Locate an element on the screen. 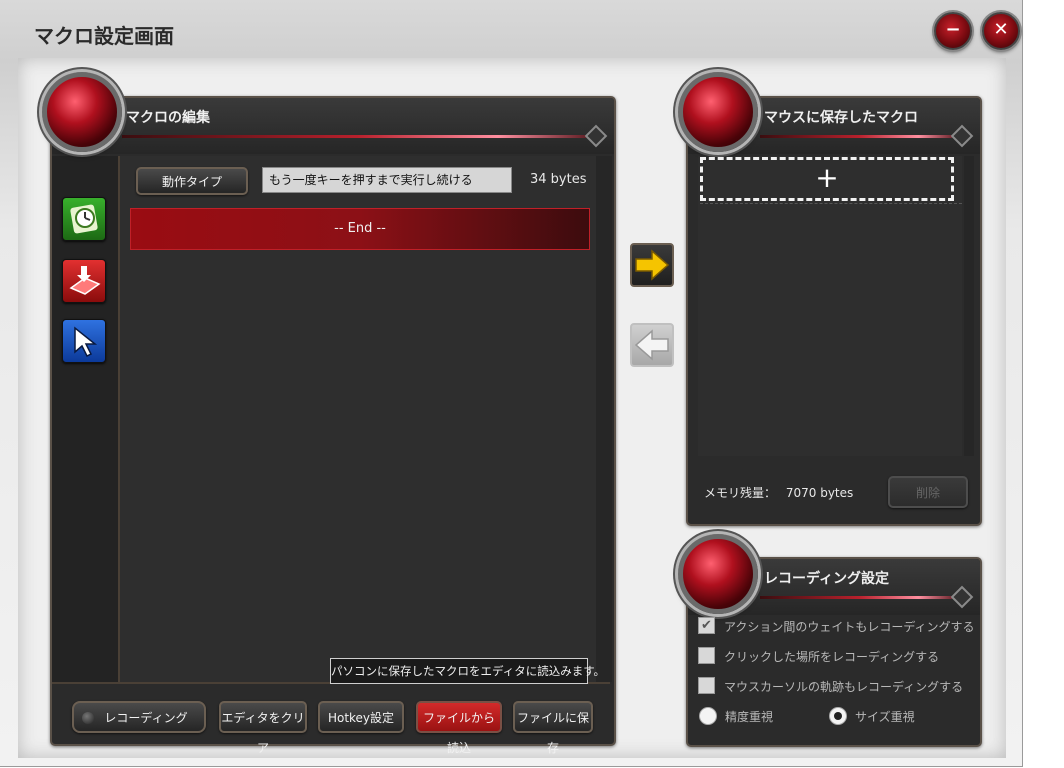  action-type-button: 動作タイプ is located at coordinates (192, 181).